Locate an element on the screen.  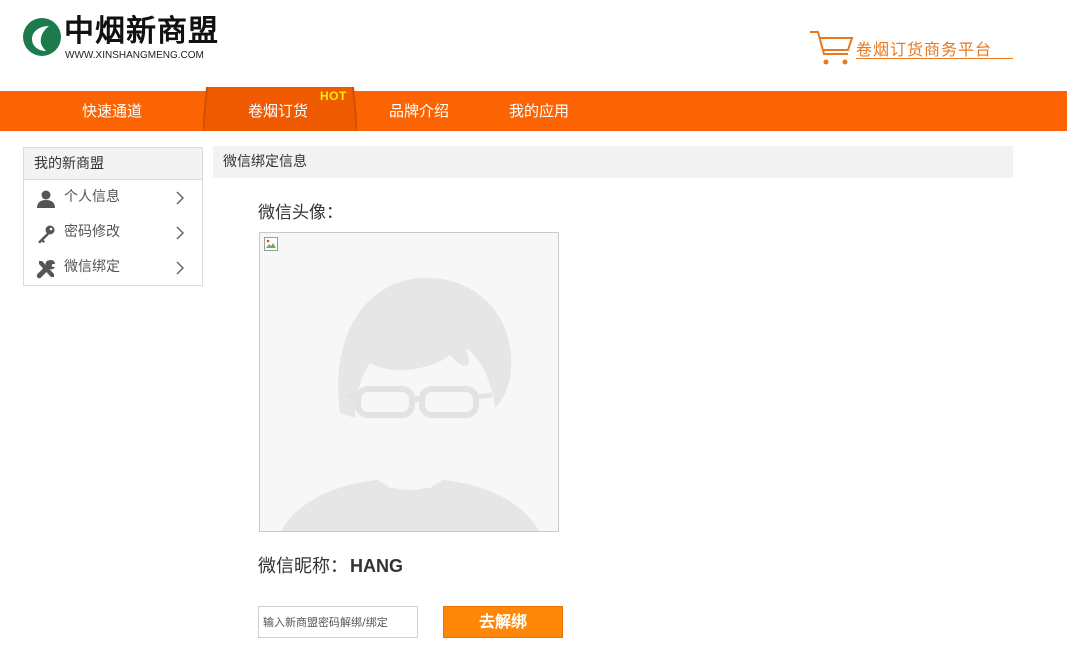
tools-icon is located at coordinates (45, 269).